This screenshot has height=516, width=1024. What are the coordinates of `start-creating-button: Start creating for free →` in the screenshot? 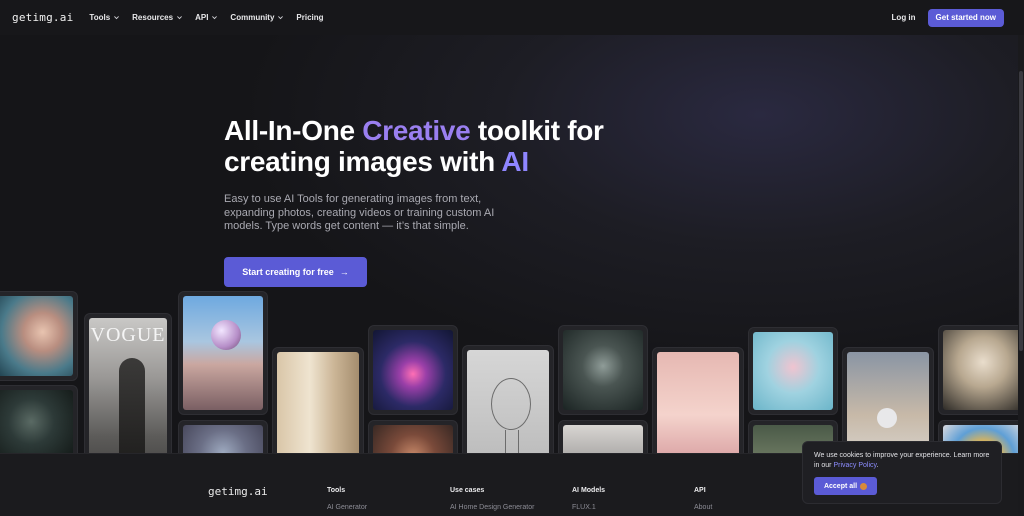 It's located at (295, 272).